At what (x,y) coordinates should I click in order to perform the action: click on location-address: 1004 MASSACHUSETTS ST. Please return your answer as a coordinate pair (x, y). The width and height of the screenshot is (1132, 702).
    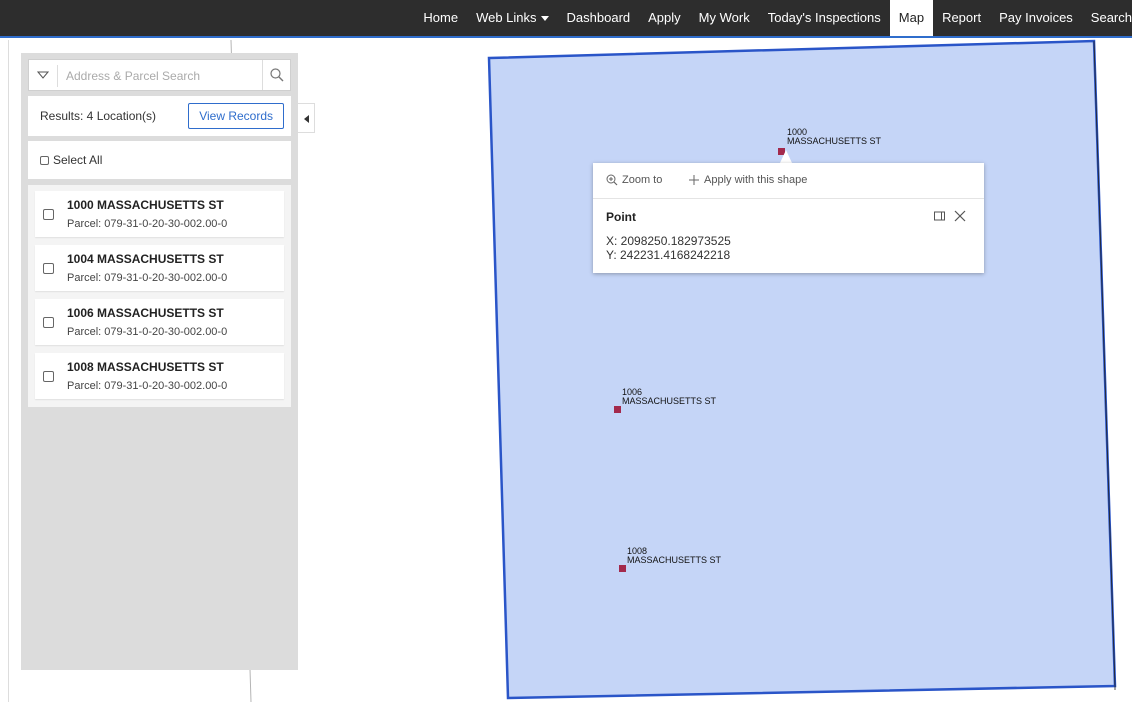
    Looking at the image, I should click on (145, 259).